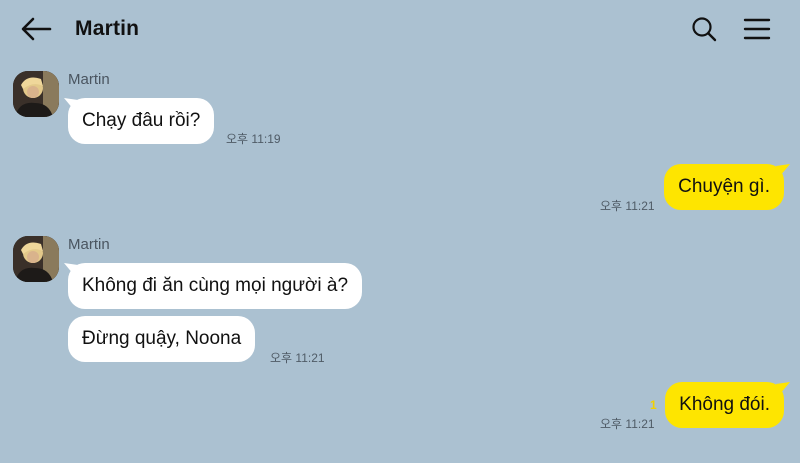  What do you see at coordinates (653, 405) in the screenshot?
I see `unread-count: 1` at bounding box center [653, 405].